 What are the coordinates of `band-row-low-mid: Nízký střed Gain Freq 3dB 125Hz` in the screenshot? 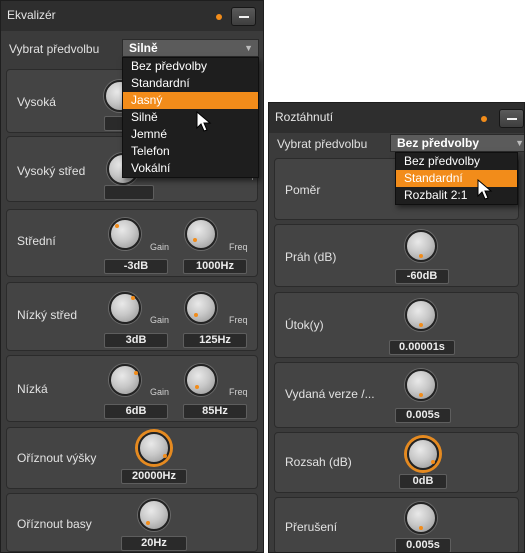 It's located at (132, 316).